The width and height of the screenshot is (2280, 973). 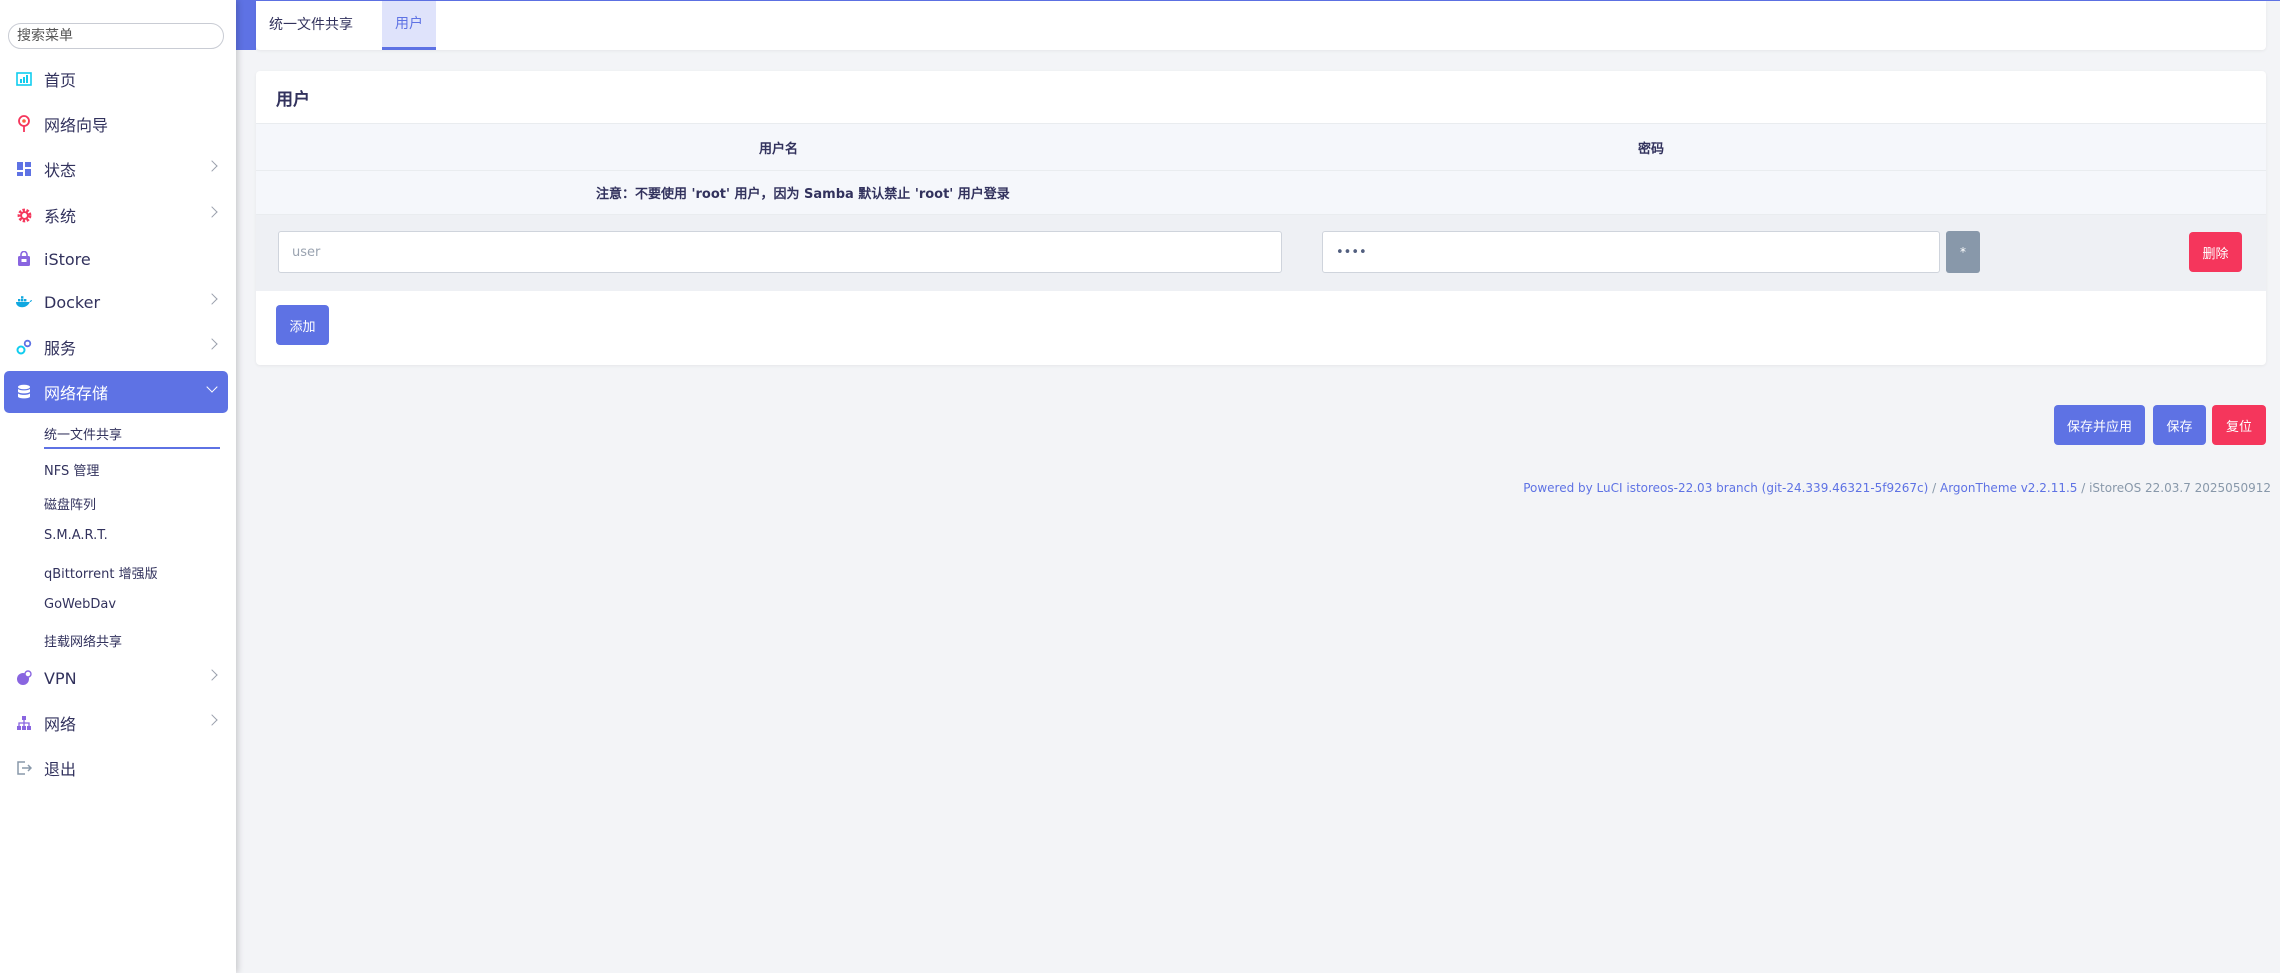 I want to click on reveal-password-button: *, so click(x=1963, y=252).